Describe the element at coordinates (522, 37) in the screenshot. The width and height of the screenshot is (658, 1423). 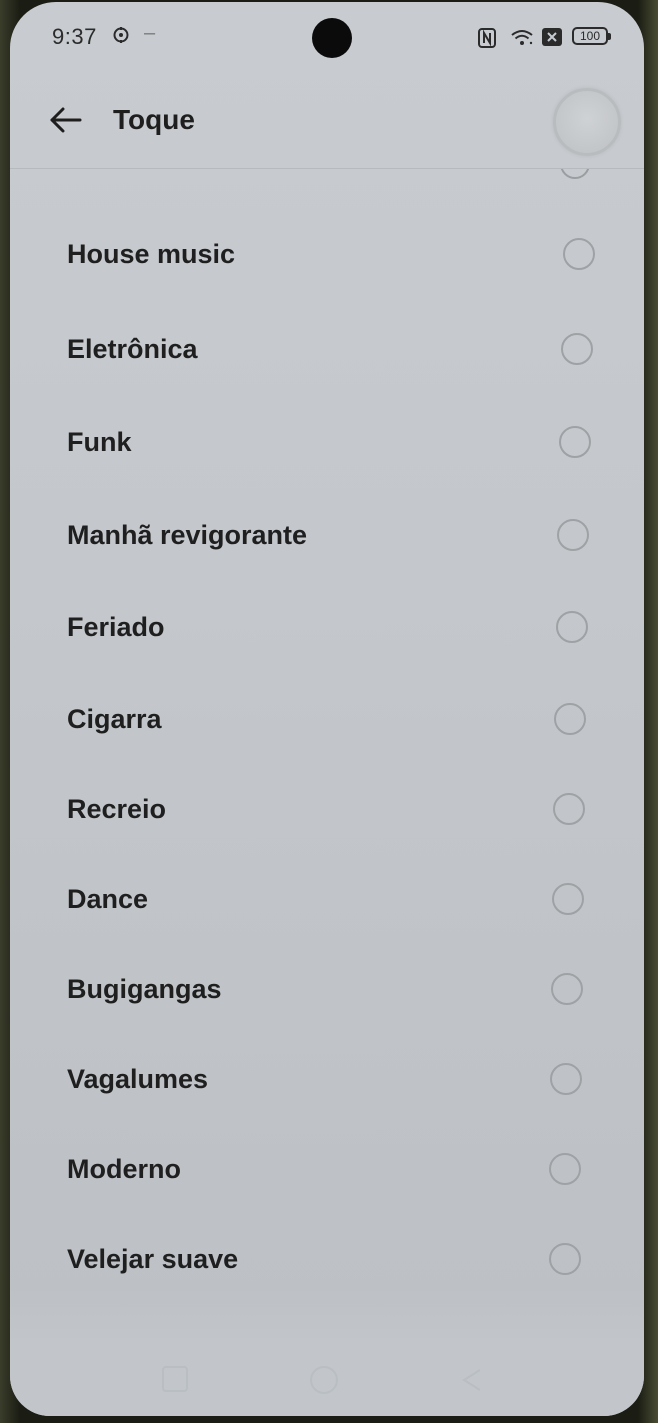
I see `wifi-icon` at that location.